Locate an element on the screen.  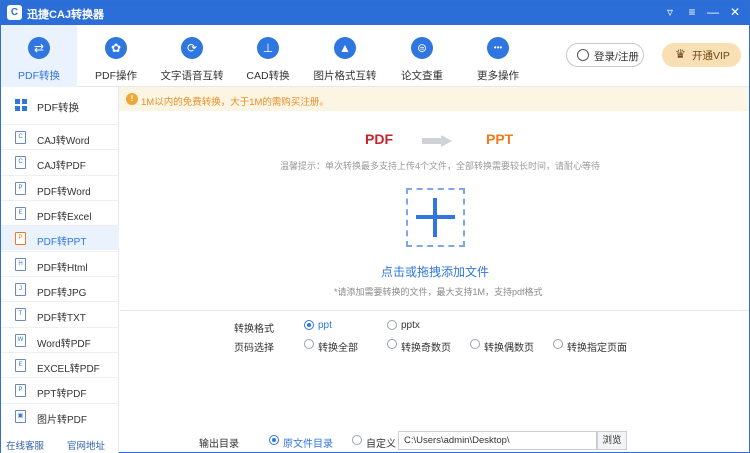
output-radio-custom is located at coordinates (357, 440).